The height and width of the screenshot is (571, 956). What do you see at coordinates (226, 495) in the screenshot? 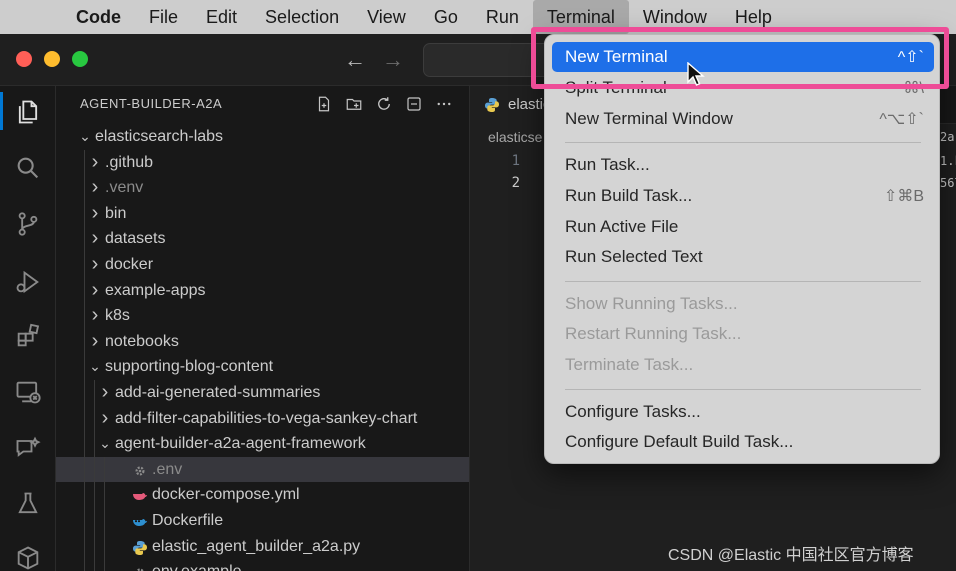
I see `tree-item-label: docker-compose.yml` at bounding box center [226, 495].